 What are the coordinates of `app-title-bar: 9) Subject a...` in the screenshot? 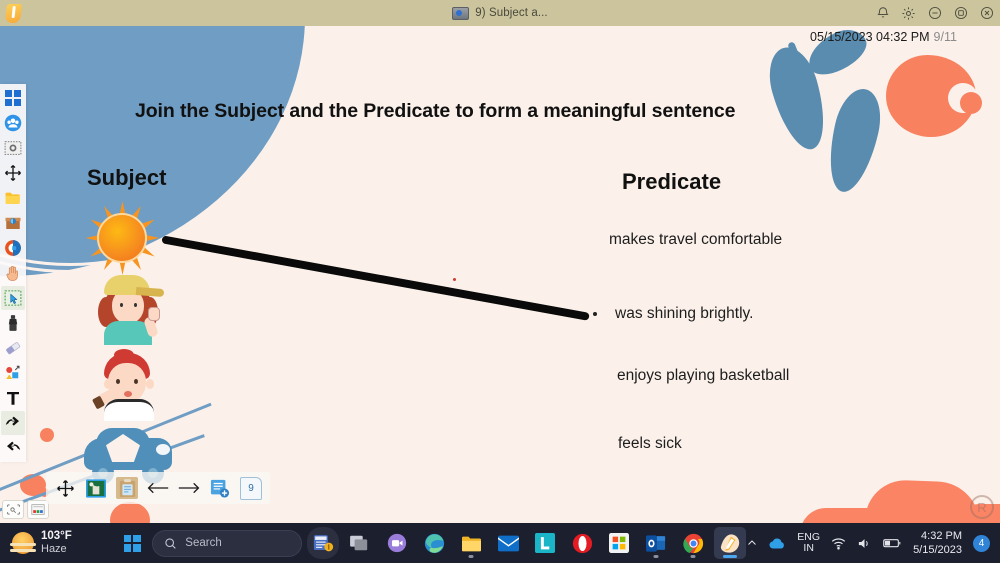 It's located at (500, 13).